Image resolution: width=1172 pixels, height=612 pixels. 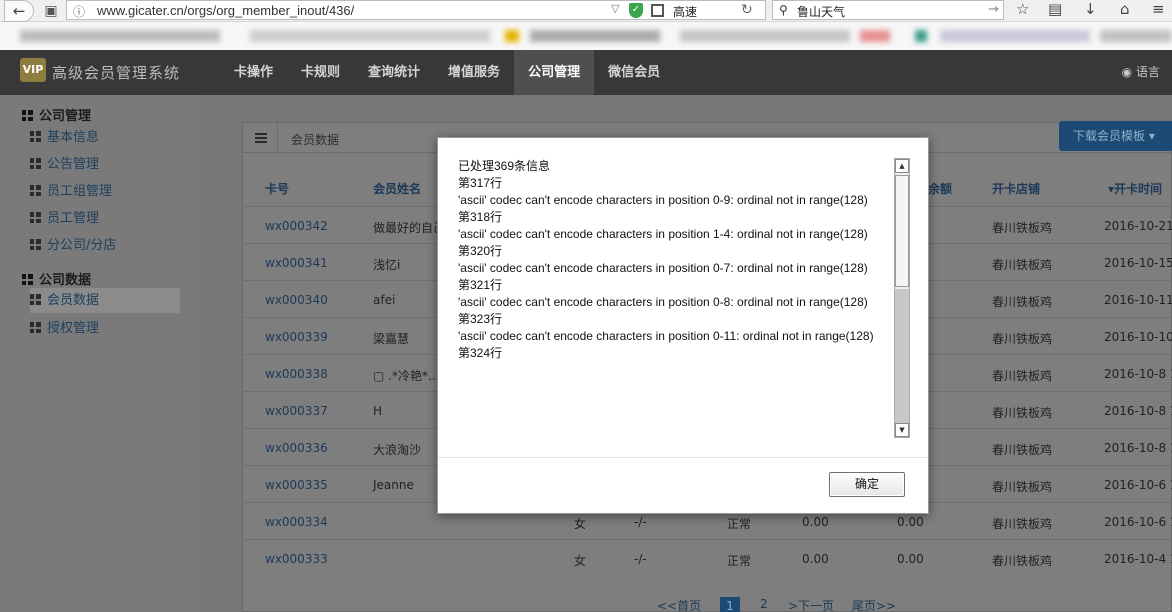 What do you see at coordinates (296, 226) in the screenshot?
I see `card-link: wx000342` at bounding box center [296, 226].